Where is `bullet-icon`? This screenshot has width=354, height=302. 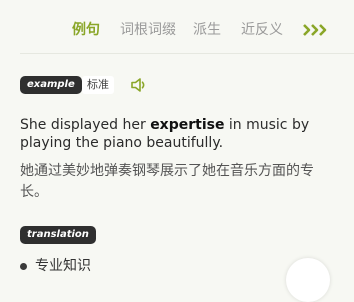
bullet-icon is located at coordinates (23, 266).